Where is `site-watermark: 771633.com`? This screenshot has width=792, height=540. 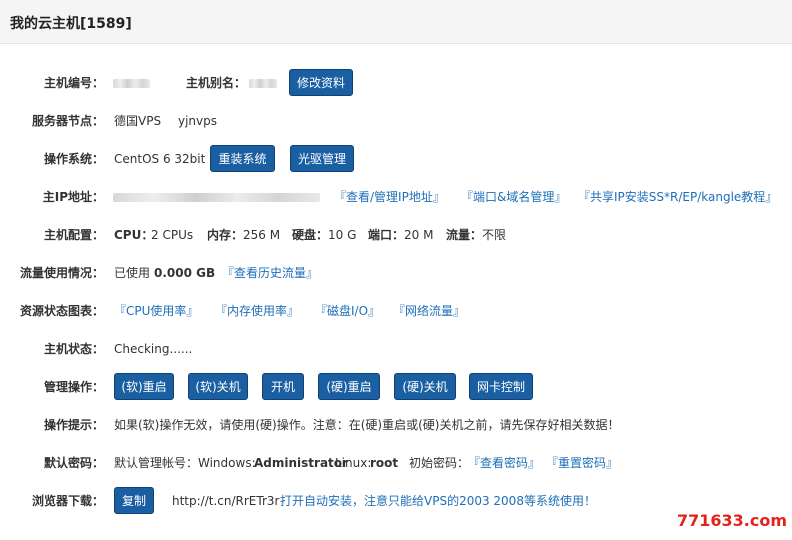 site-watermark: 771633.com is located at coordinates (732, 520).